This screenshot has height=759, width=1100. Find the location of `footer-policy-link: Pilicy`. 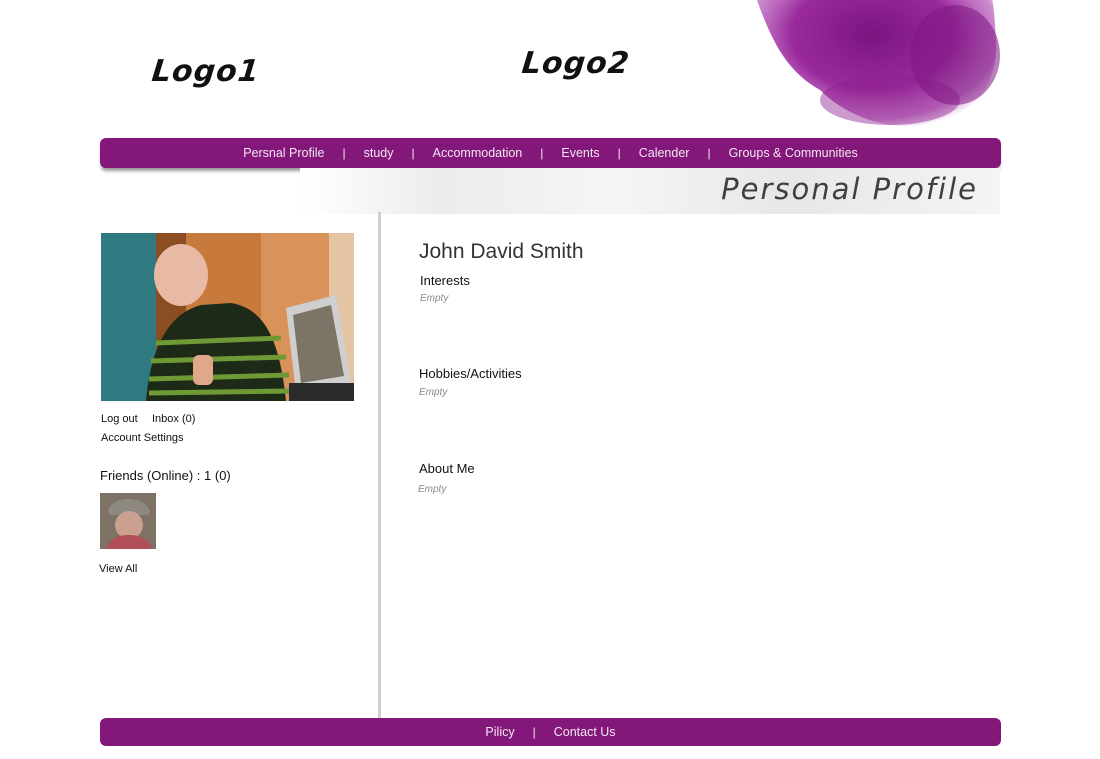

footer-policy-link: Pilicy is located at coordinates (499, 732).